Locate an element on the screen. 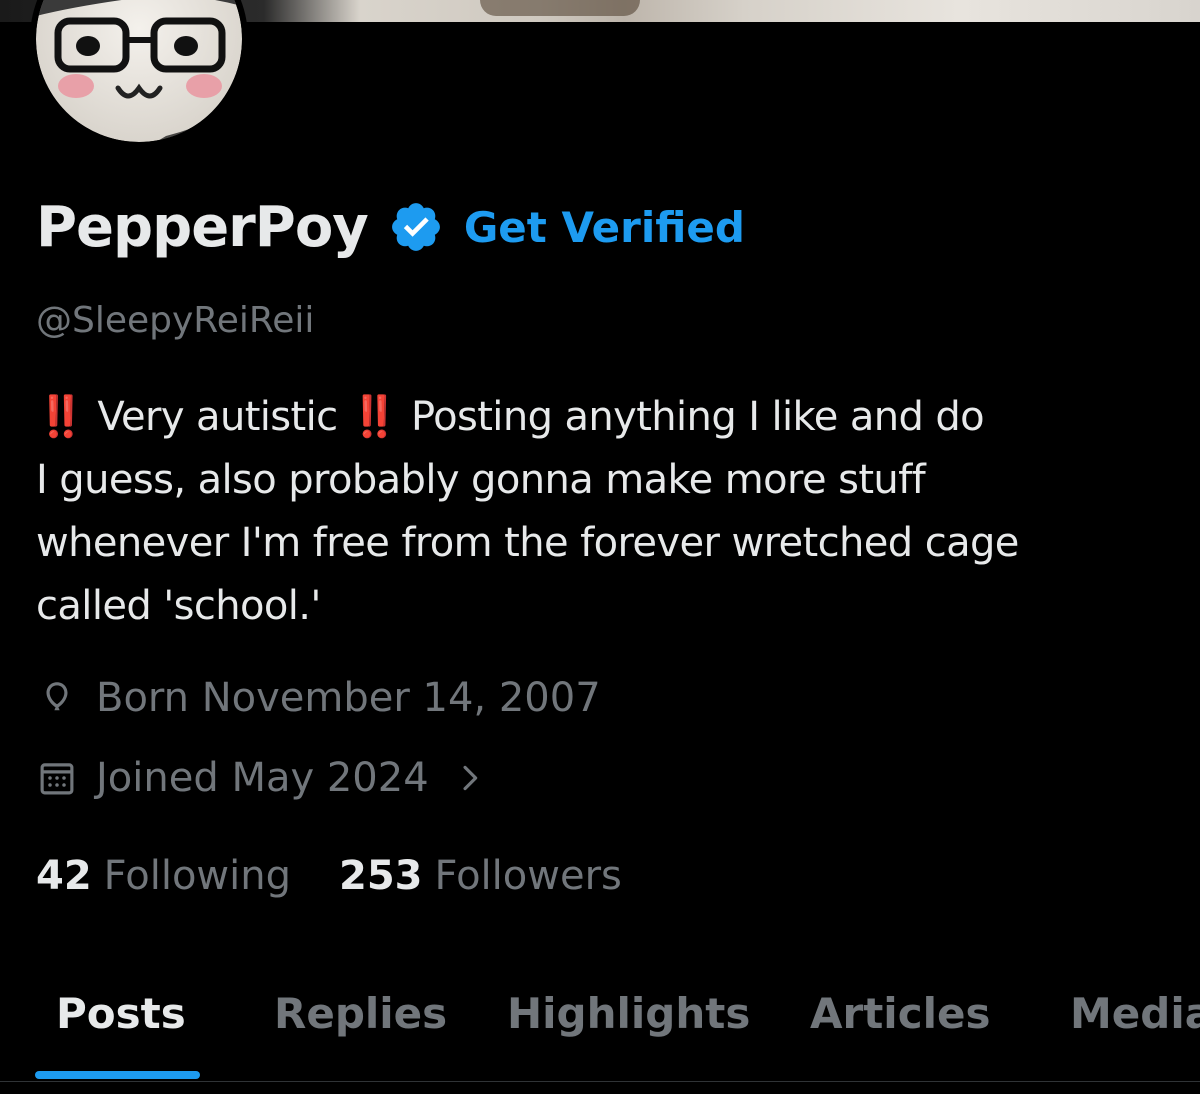 This screenshot has width=1200, height=1094. tab-replies: Replies is located at coordinates (360, 1013).